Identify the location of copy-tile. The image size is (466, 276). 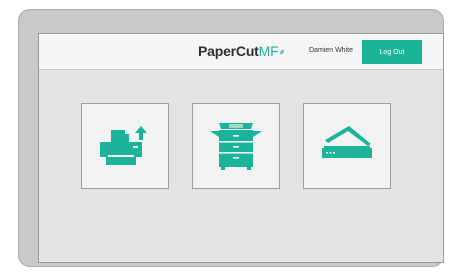
(236, 146).